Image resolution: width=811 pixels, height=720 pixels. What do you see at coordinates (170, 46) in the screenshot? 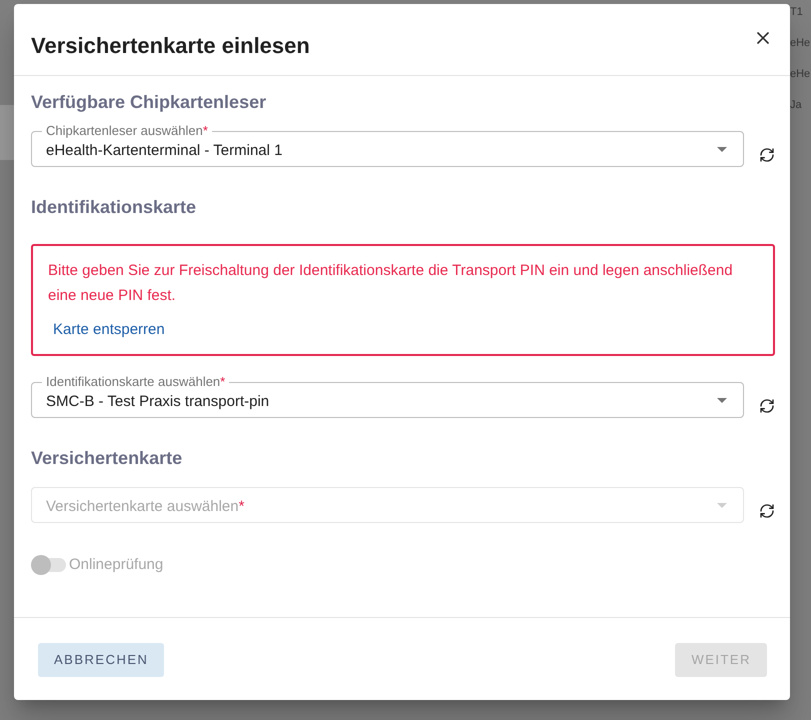
I see `dialog-title: Versichertenkarte einlesen` at bounding box center [170, 46].